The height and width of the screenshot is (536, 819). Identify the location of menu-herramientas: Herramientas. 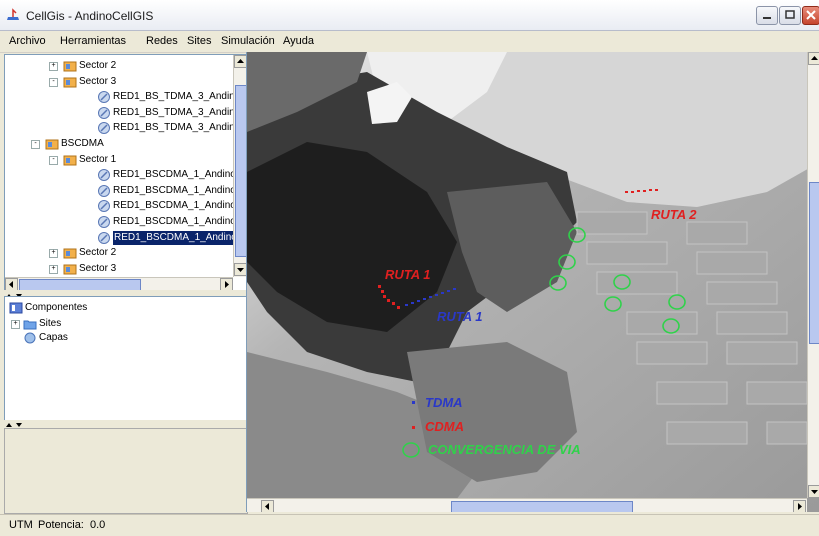
(93, 41).